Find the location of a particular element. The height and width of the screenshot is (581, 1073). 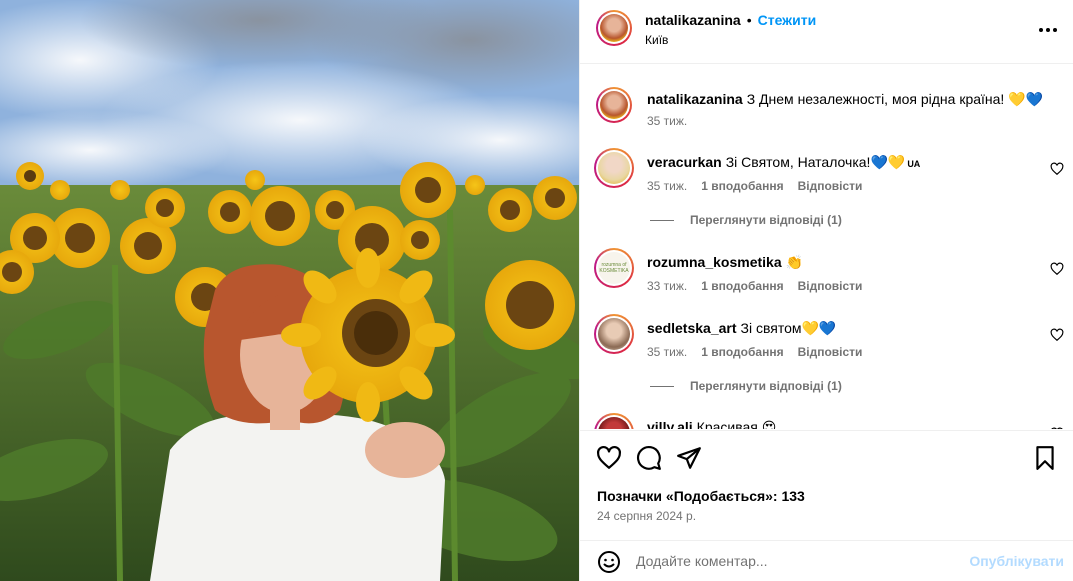

comment-emoji: 💛💙 is located at coordinates (819, 328).